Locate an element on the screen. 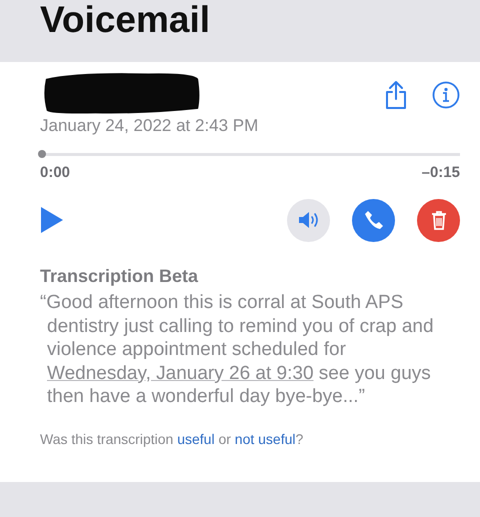 The image size is (480, 517). info-icon is located at coordinates (446, 95).